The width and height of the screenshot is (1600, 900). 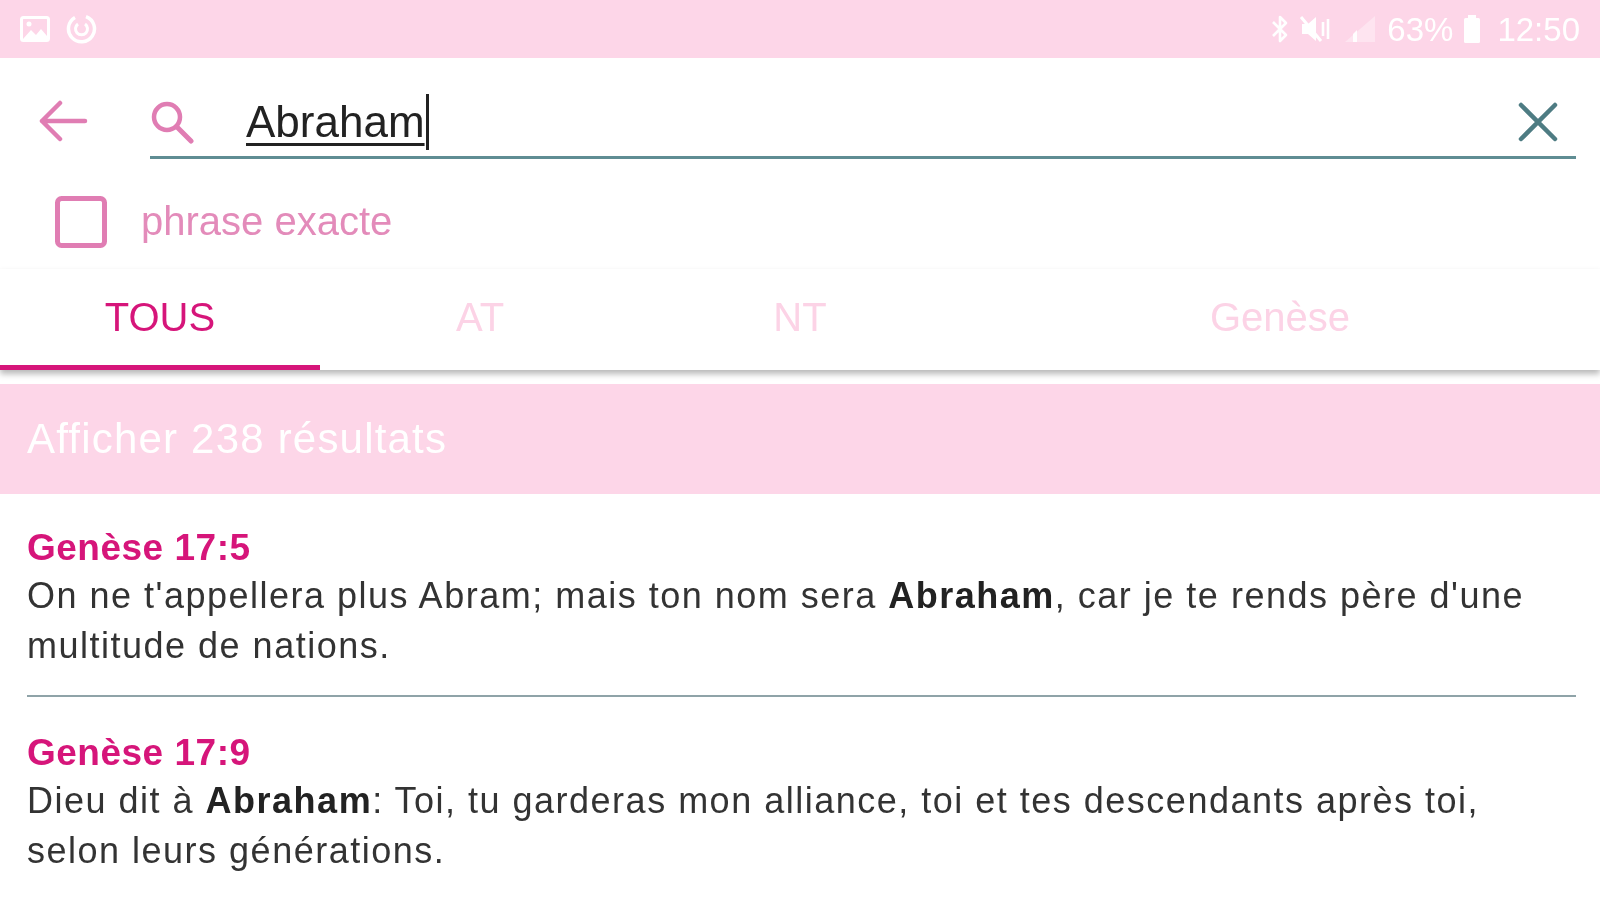 I want to click on image-icon, so click(x=35, y=29).